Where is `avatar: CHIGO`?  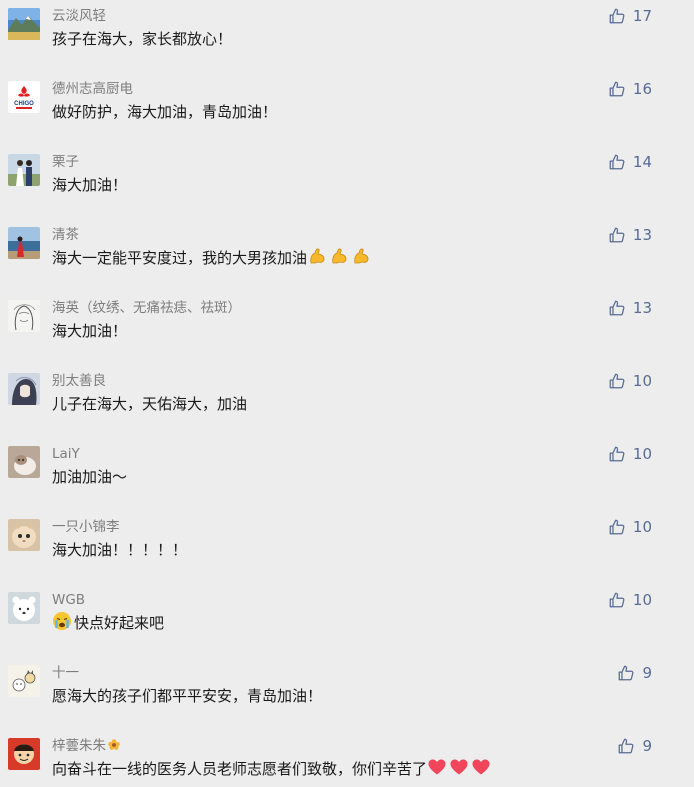
avatar: CHIGO is located at coordinates (24, 97).